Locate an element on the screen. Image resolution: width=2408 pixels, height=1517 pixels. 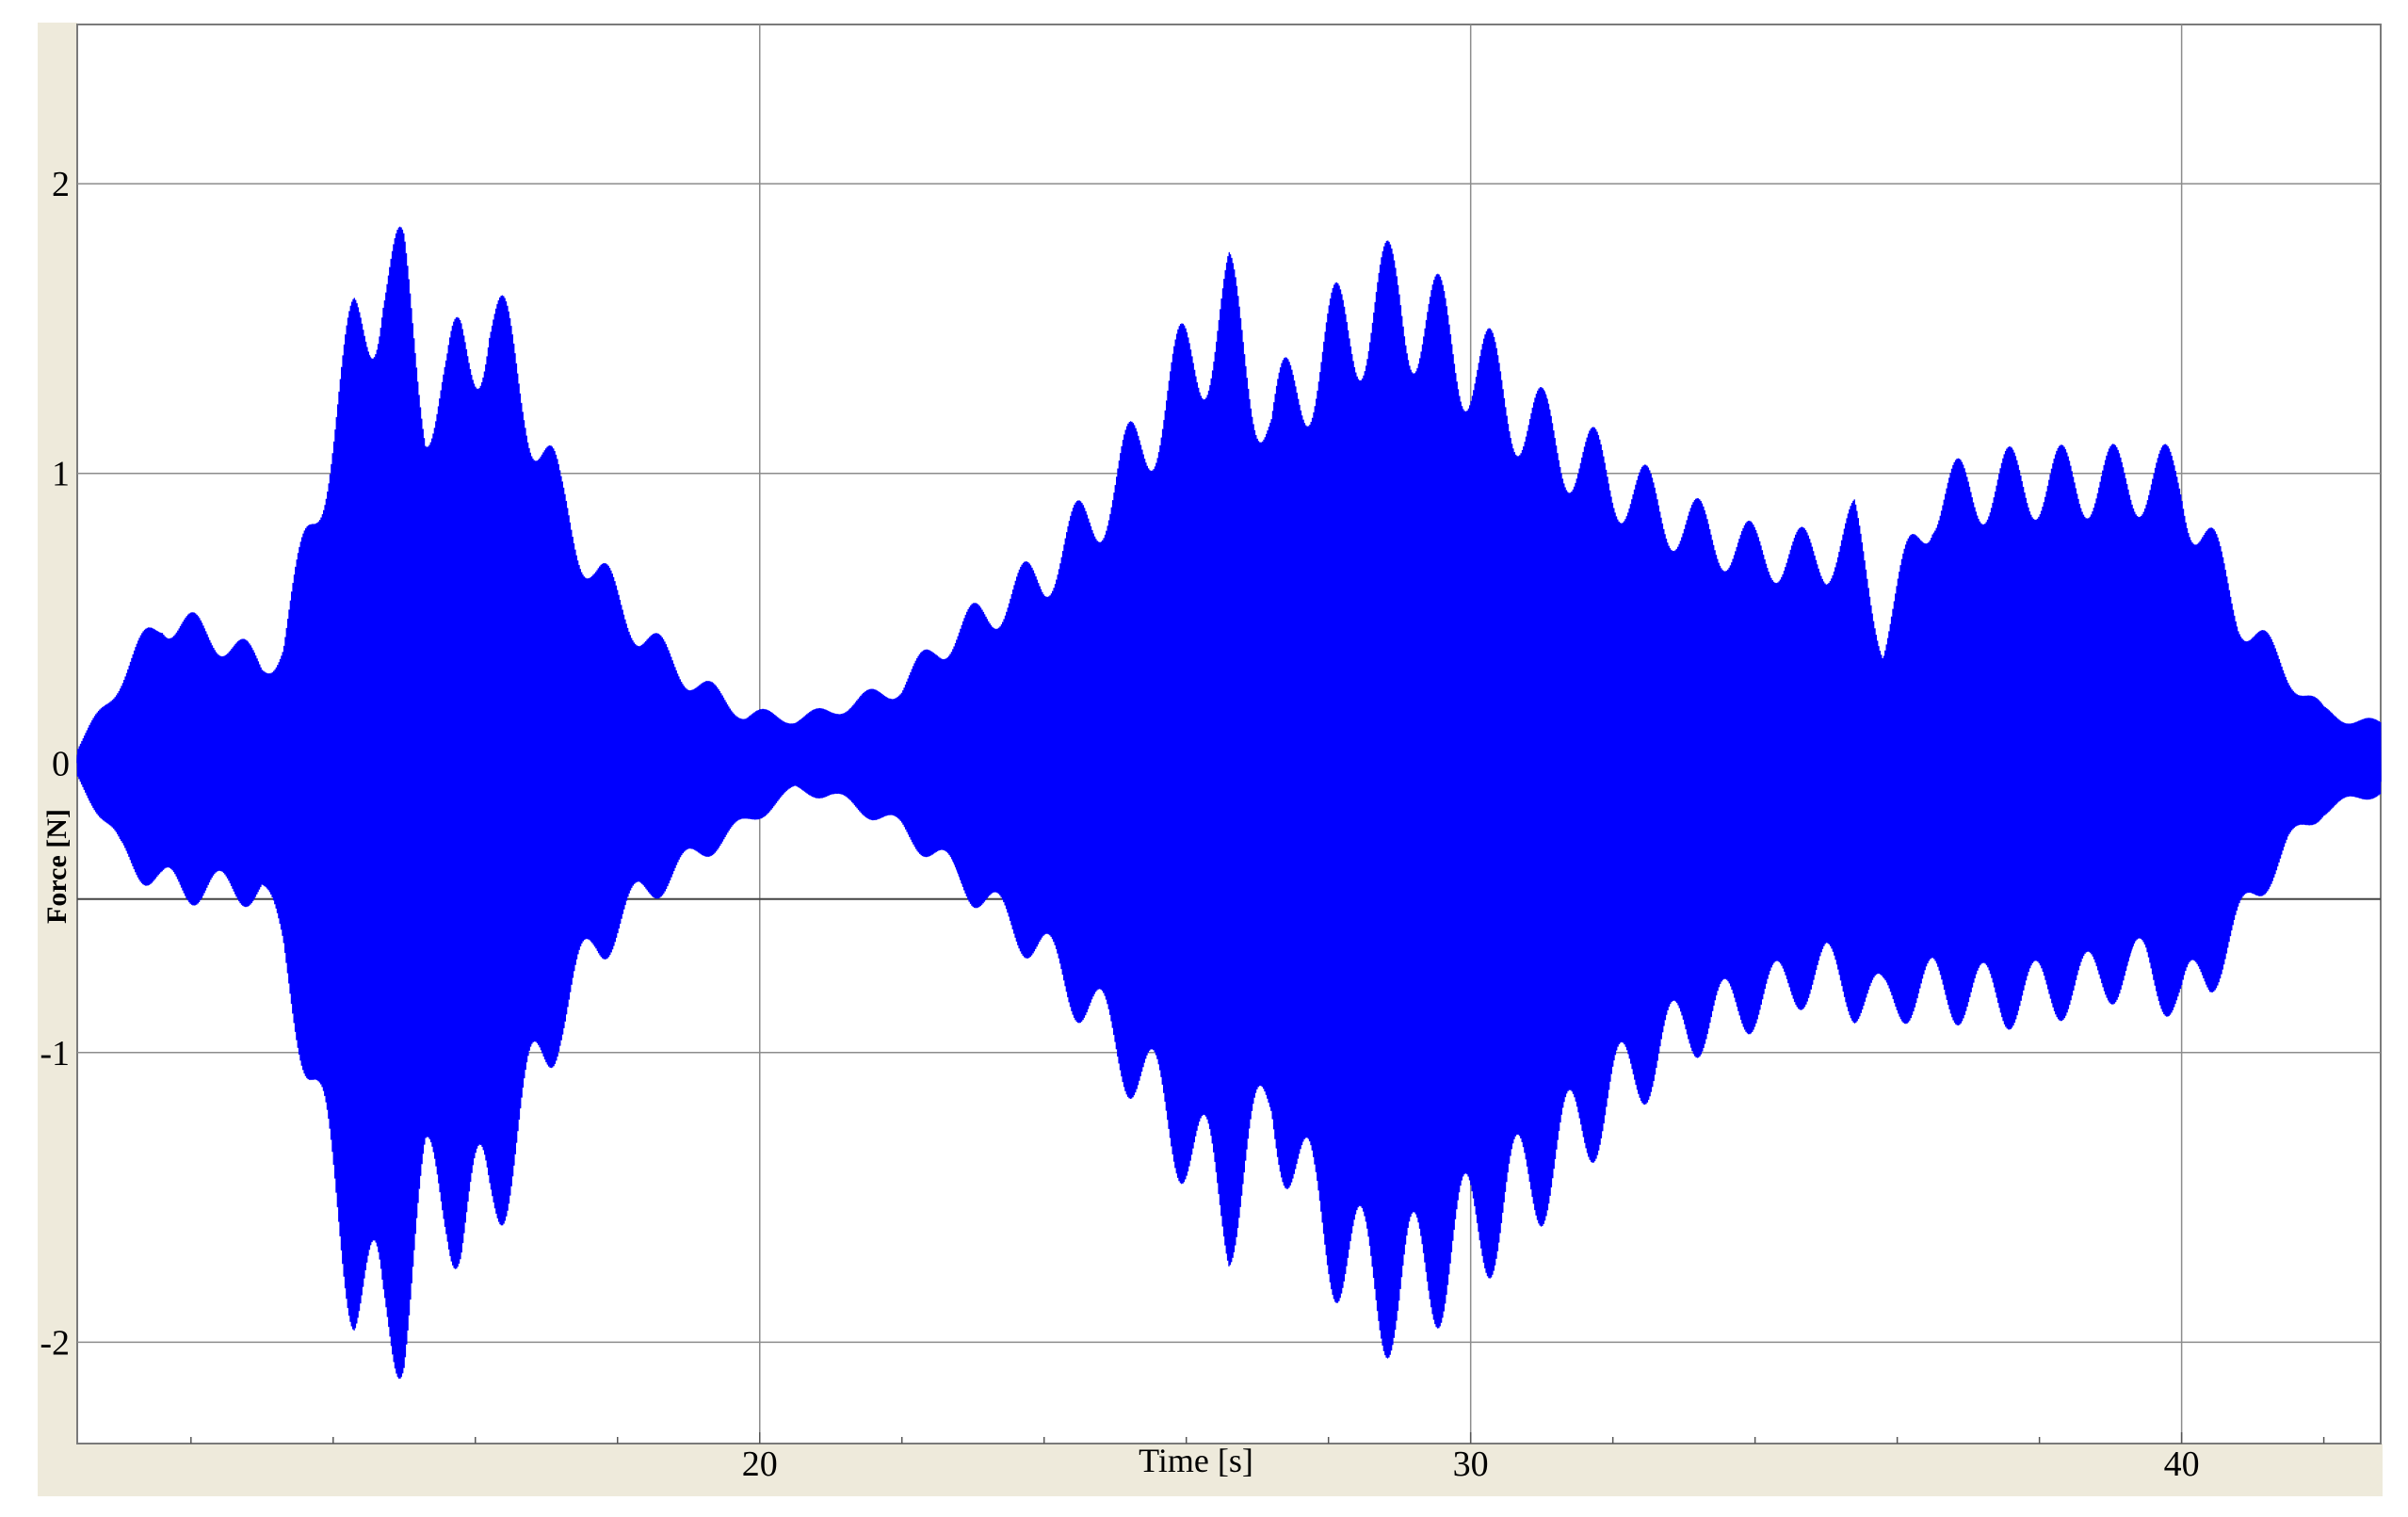
y-tick-label: 1 is located at coordinates (61, 475).